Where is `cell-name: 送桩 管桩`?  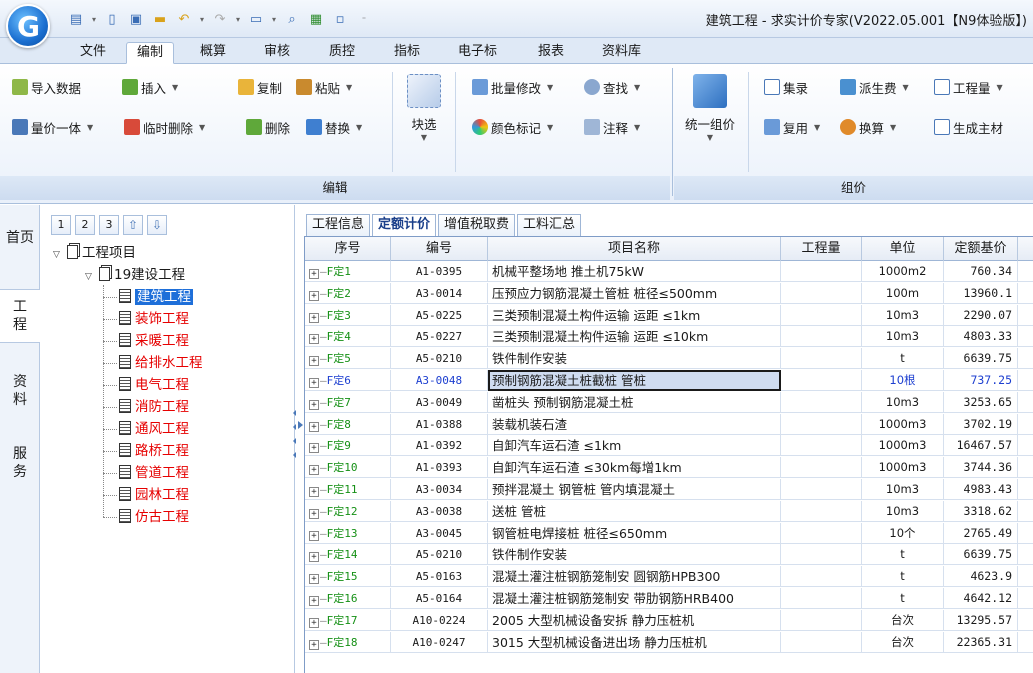
cell-name: 送桩 管桩 is located at coordinates (634, 511).